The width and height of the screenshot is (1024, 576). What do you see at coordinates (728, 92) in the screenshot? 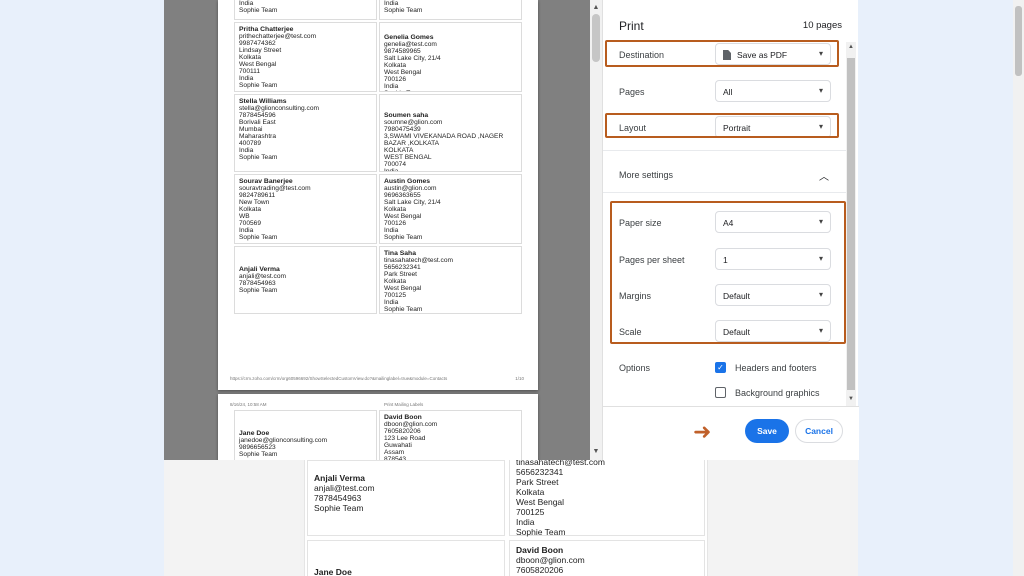
I see `pages-value: All` at bounding box center [728, 92].